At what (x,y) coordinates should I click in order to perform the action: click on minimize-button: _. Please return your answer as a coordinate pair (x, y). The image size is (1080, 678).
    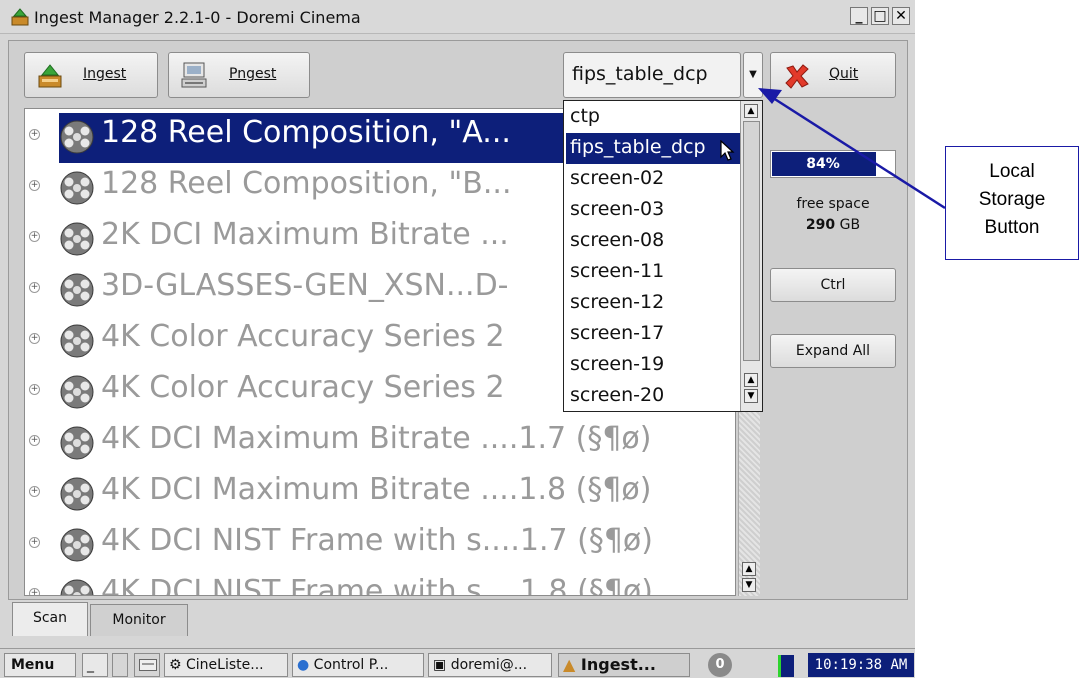
    Looking at the image, I should click on (859, 16).